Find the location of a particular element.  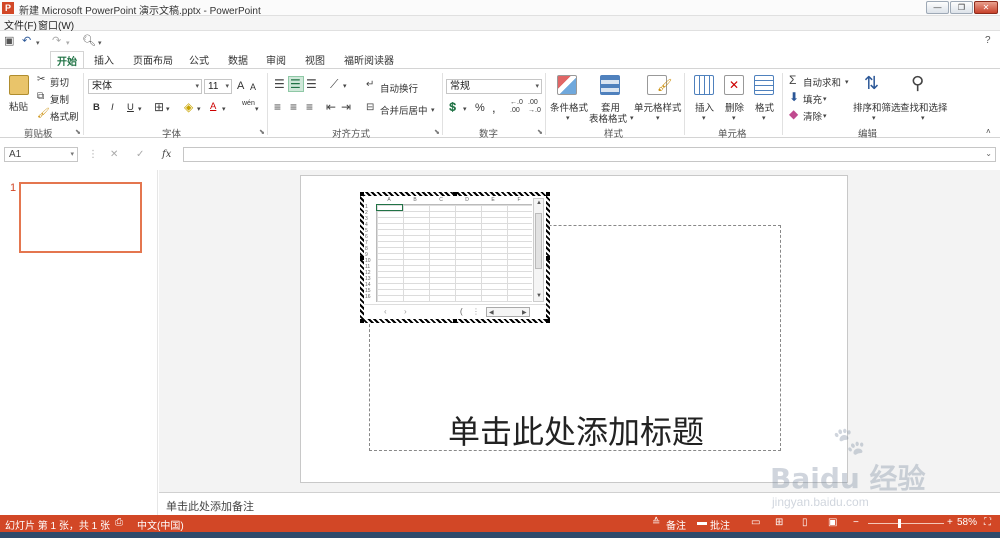

copy-button: 复制 is located at coordinates (59, 99).